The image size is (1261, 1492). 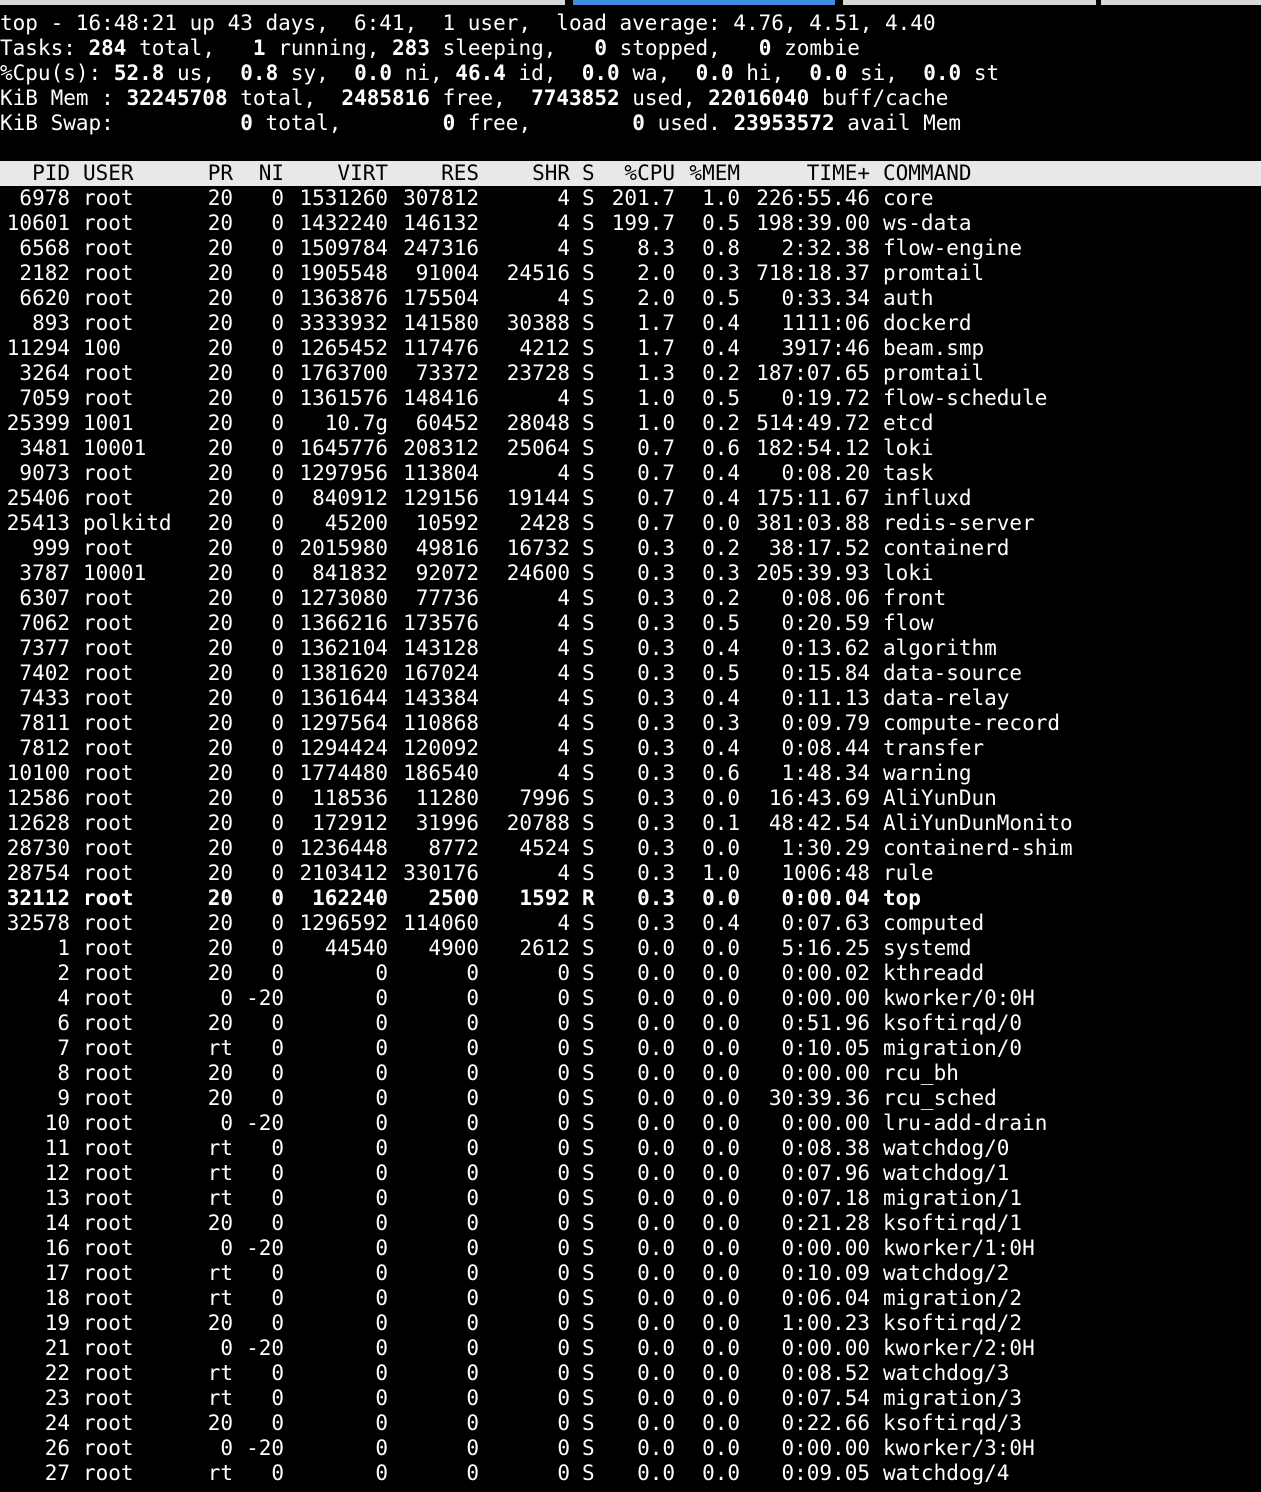 I want to click on process-row: 26 root 0 -20 0 0 0 S 0.0 0.0 0:00.00 kworker/3:0H, so click(x=630, y=1448).